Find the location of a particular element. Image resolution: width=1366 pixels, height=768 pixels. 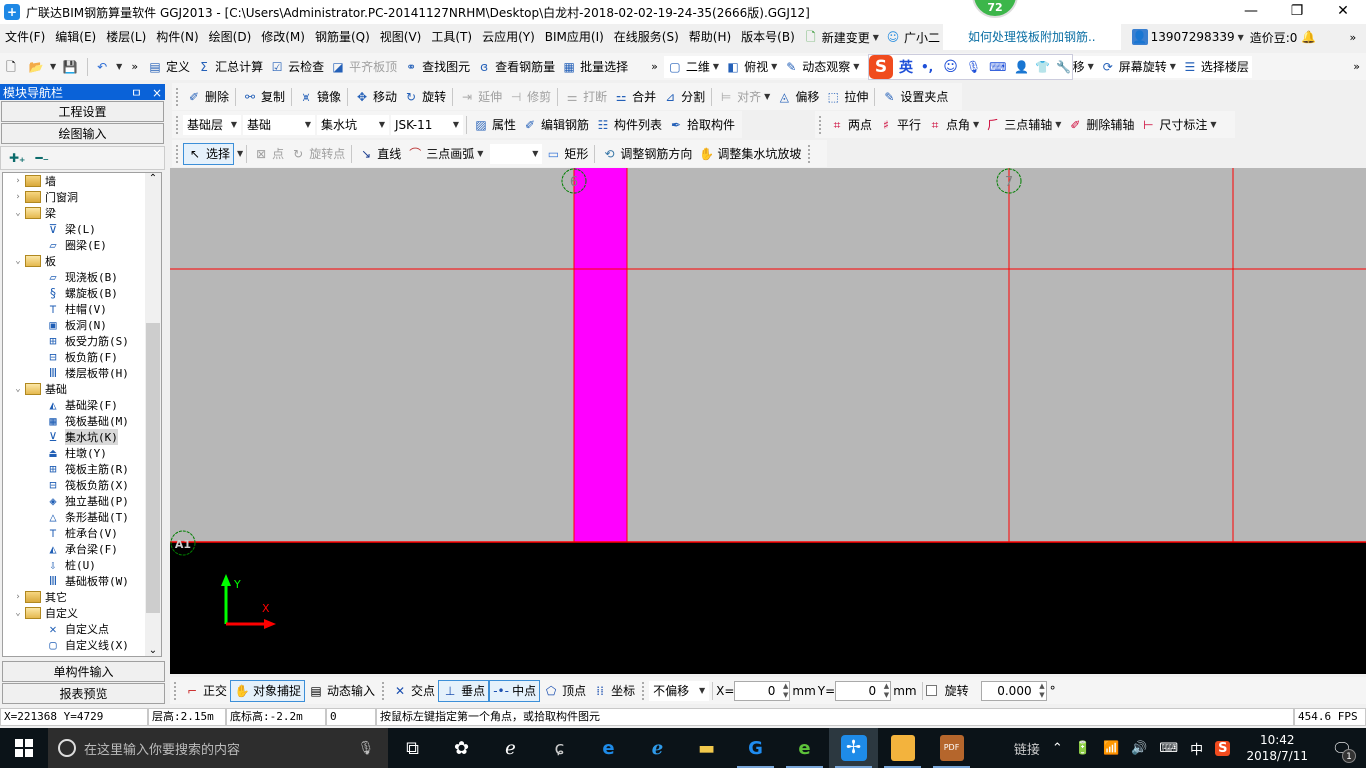

tree-folder: › 门窗洞 is located at coordinates (82, 197).